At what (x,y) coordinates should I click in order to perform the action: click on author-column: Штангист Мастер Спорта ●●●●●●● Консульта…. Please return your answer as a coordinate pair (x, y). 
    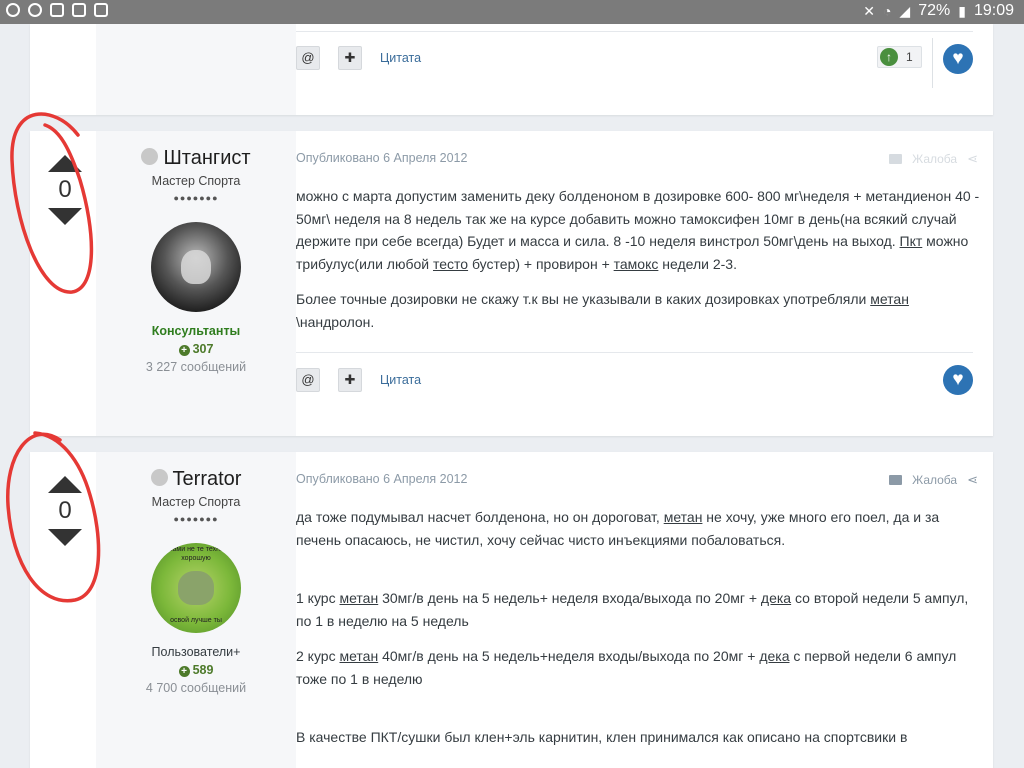
    Looking at the image, I should click on (196, 283).